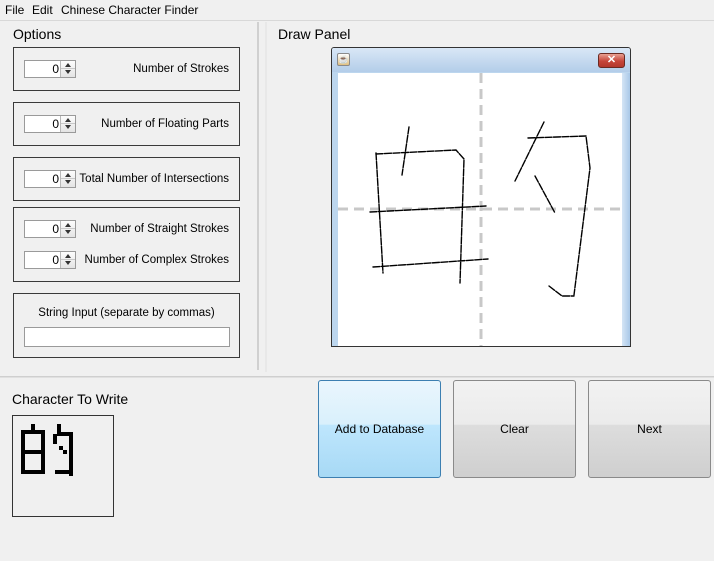 Image resolution: width=714 pixels, height=561 pixels. Describe the element at coordinates (50, 260) in the screenshot. I see `complex-strokes-spinner: 0` at that location.